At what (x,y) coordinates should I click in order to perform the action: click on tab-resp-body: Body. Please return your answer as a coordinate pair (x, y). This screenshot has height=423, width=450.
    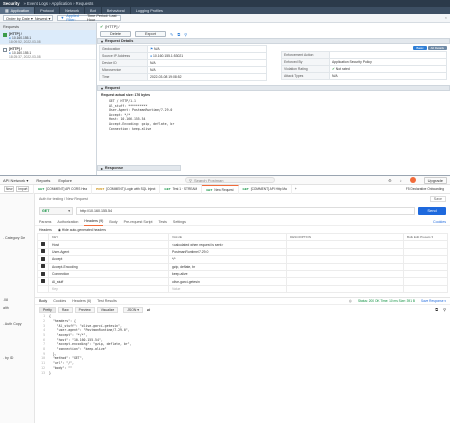
    Looking at the image, I should click on (43, 301).